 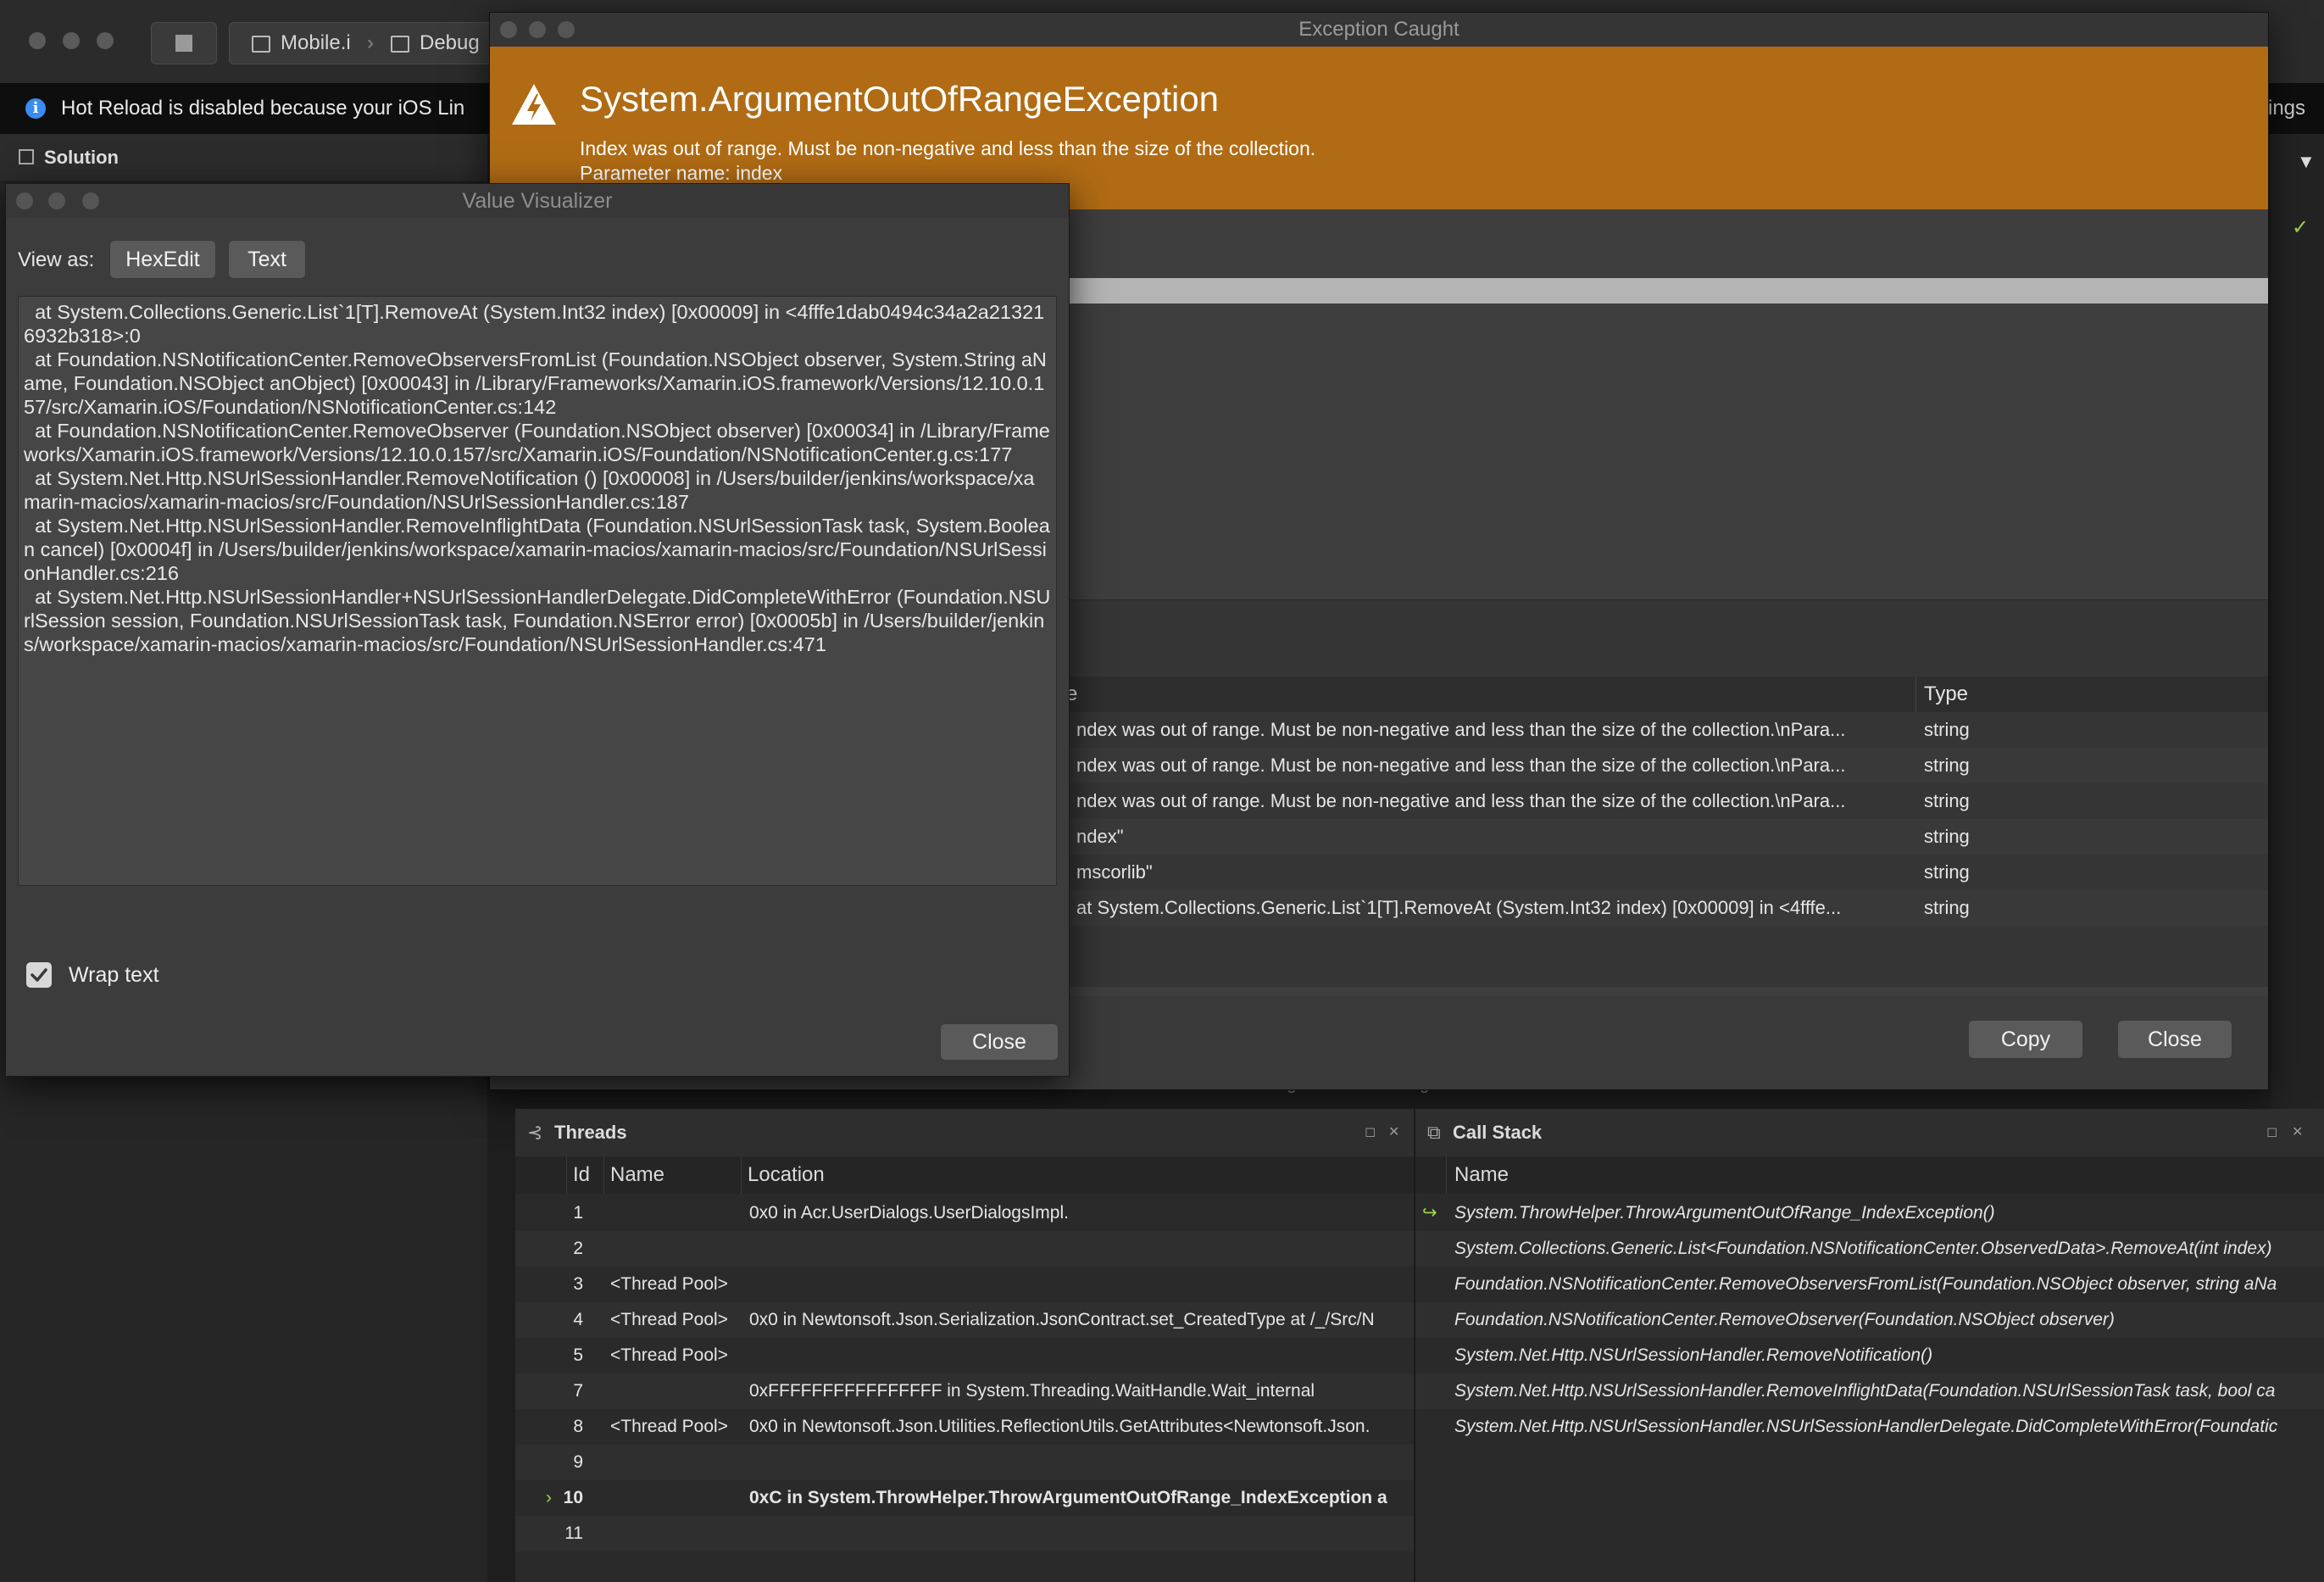 I want to click on thread-id: 4, so click(x=578, y=1319).